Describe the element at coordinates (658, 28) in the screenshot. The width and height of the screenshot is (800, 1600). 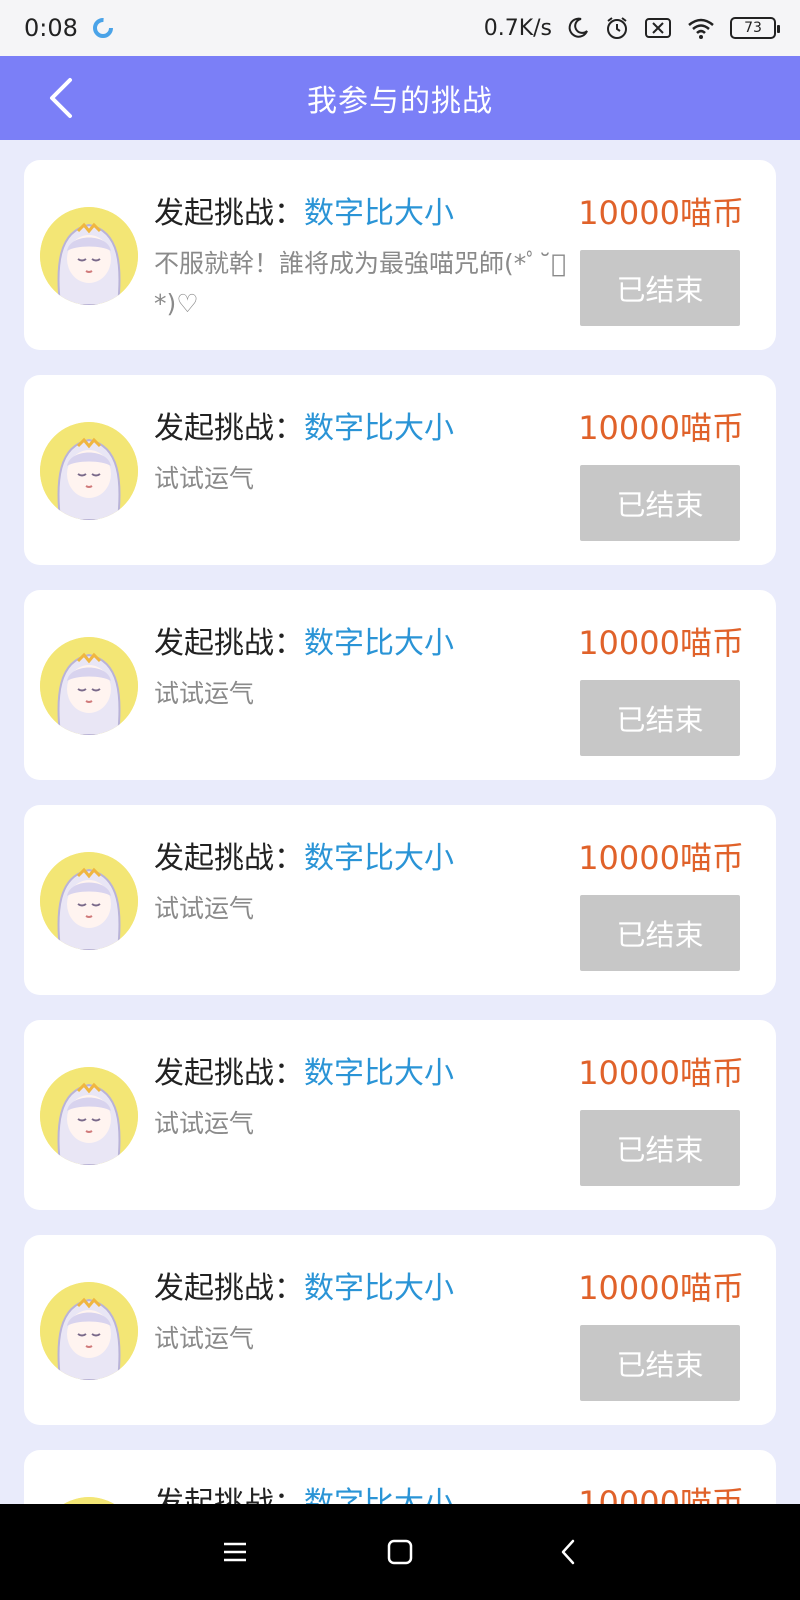
I see `no-sim-icon` at that location.